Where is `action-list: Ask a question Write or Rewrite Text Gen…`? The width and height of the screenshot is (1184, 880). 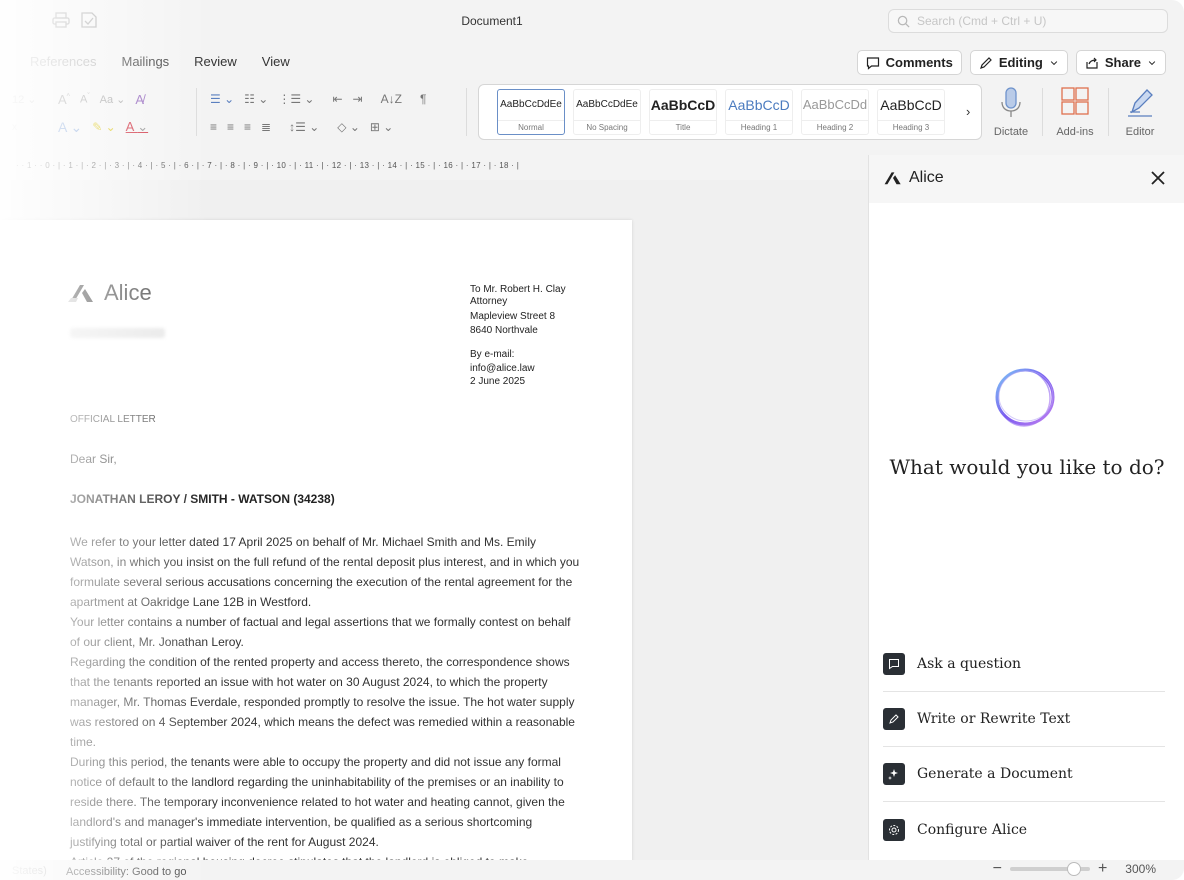
action-list: Ask a question Write or Rewrite Text Gen… is located at coordinates (1024, 747).